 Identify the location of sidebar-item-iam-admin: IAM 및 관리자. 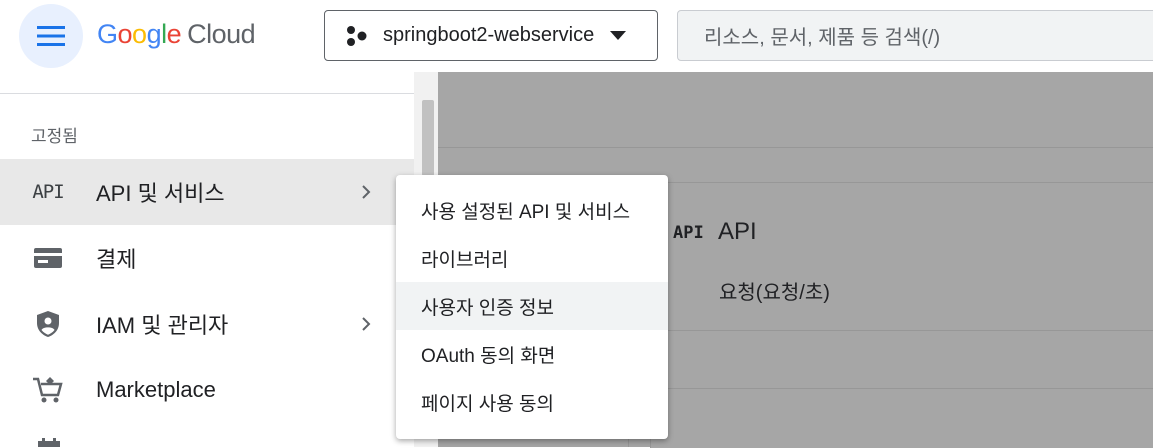
(207, 324).